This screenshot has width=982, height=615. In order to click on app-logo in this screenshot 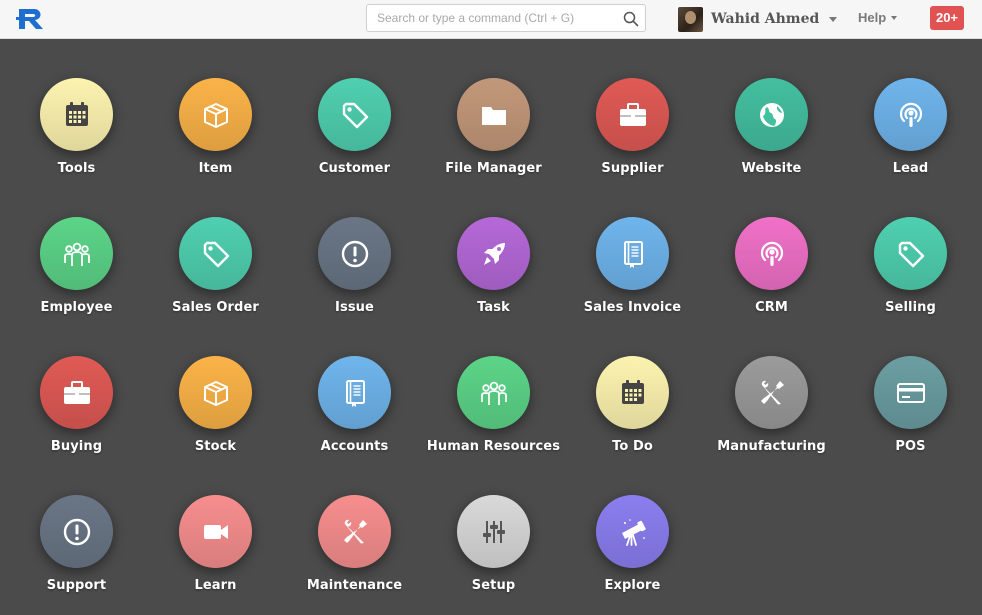, I will do `click(32, 19)`.